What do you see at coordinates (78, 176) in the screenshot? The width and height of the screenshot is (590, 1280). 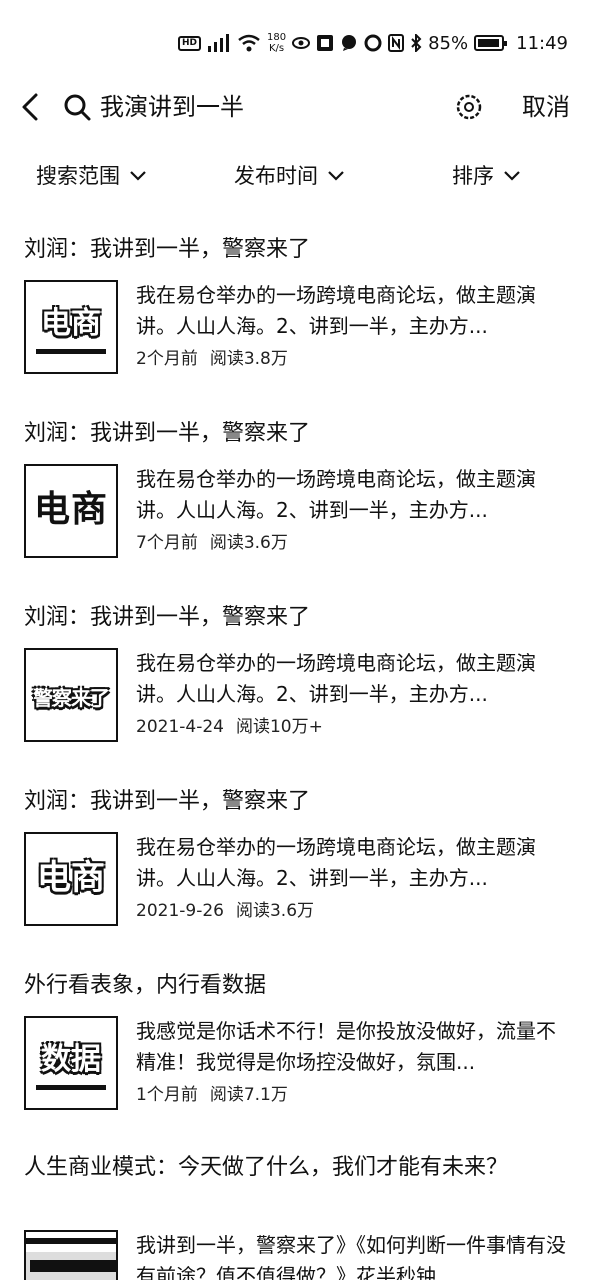 I see `filter-label: 搜索范围` at bounding box center [78, 176].